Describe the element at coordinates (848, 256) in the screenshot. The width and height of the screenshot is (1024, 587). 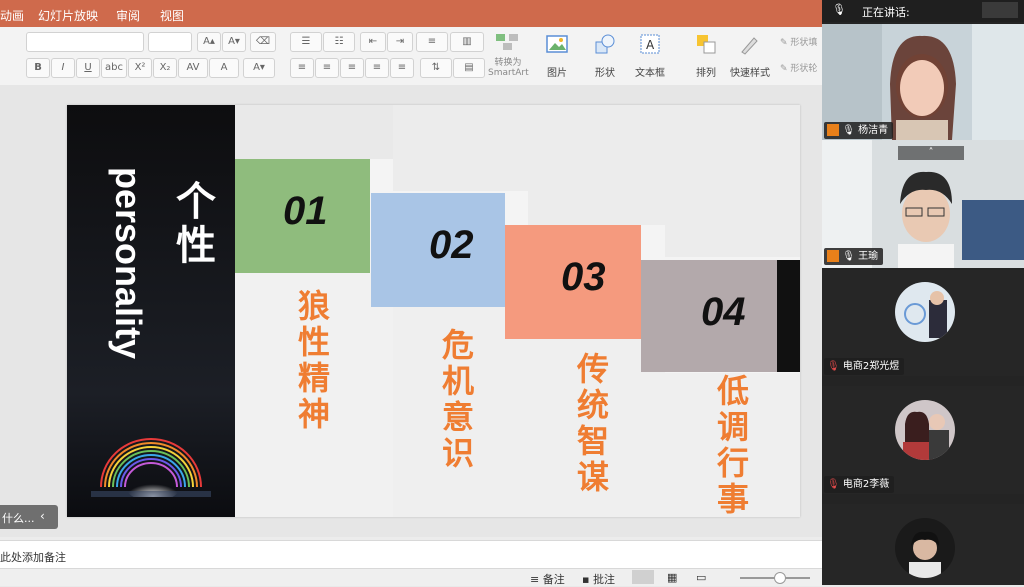
I see `mic-icon: 🎙` at that location.